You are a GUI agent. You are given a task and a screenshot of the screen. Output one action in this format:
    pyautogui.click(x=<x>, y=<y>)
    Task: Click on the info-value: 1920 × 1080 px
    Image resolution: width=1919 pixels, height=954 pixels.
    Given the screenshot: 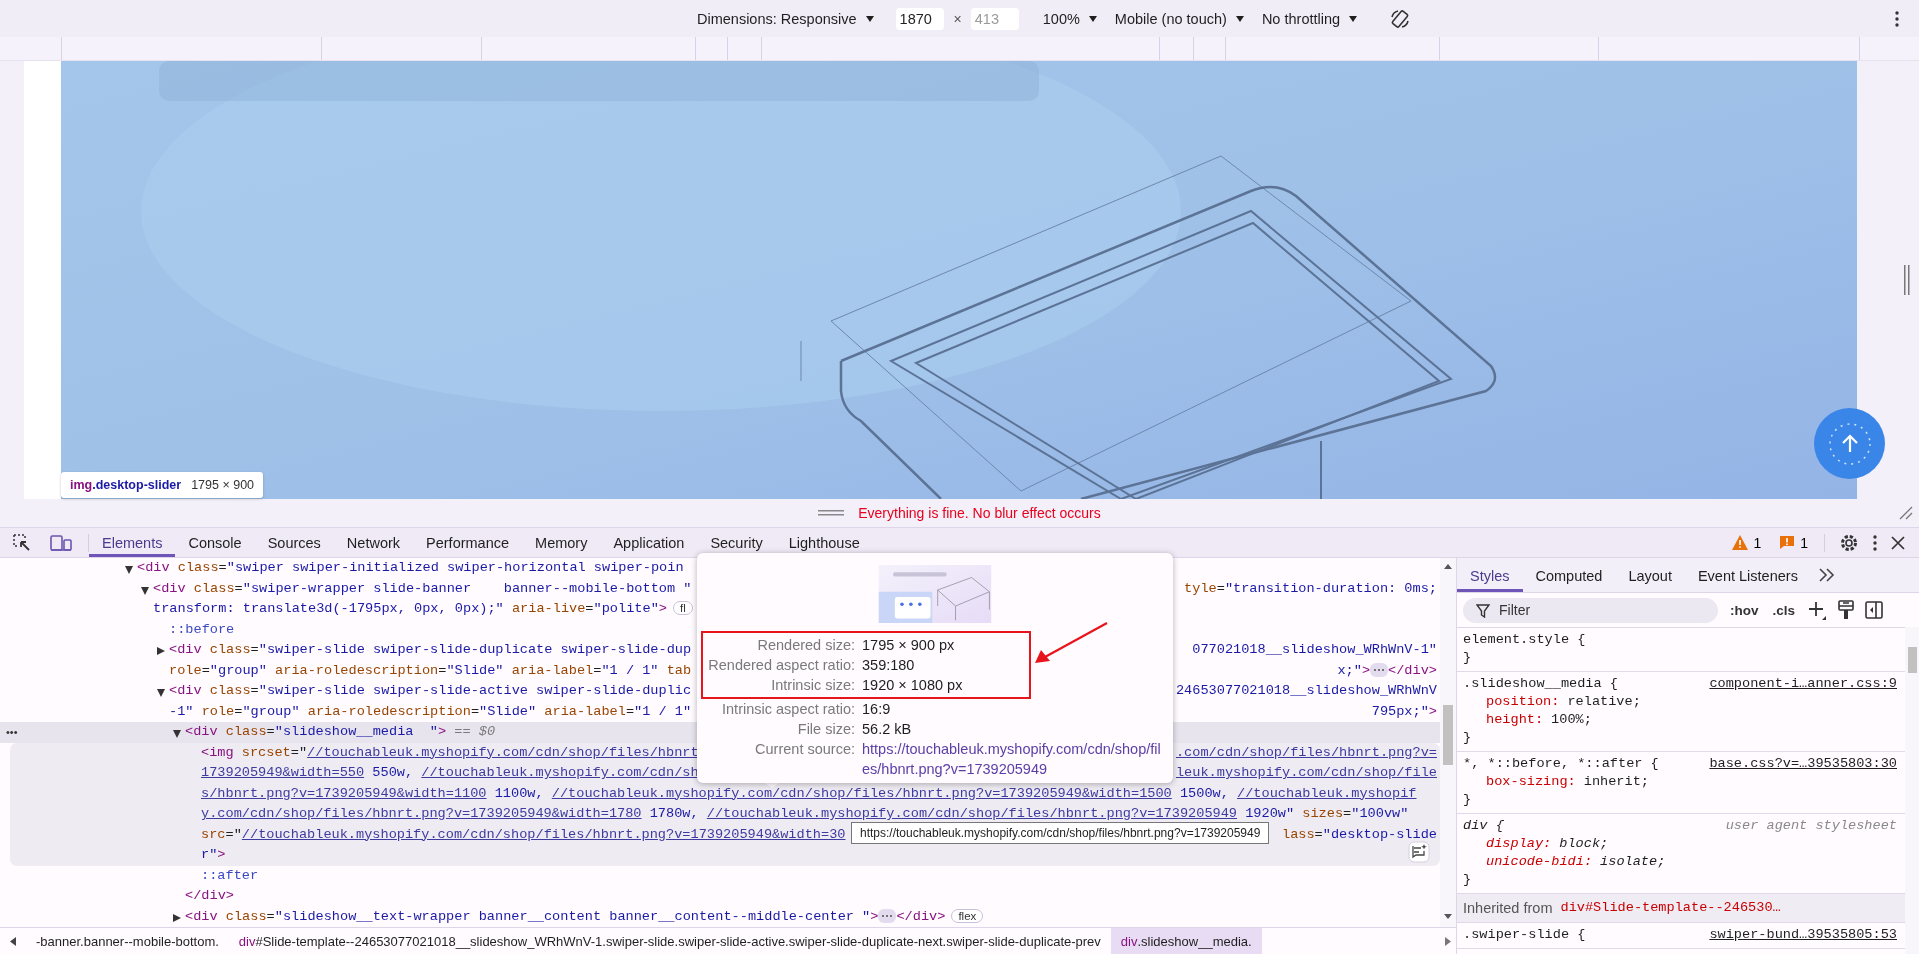 What is the action you would take?
    pyautogui.click(x=913, y=685)
    